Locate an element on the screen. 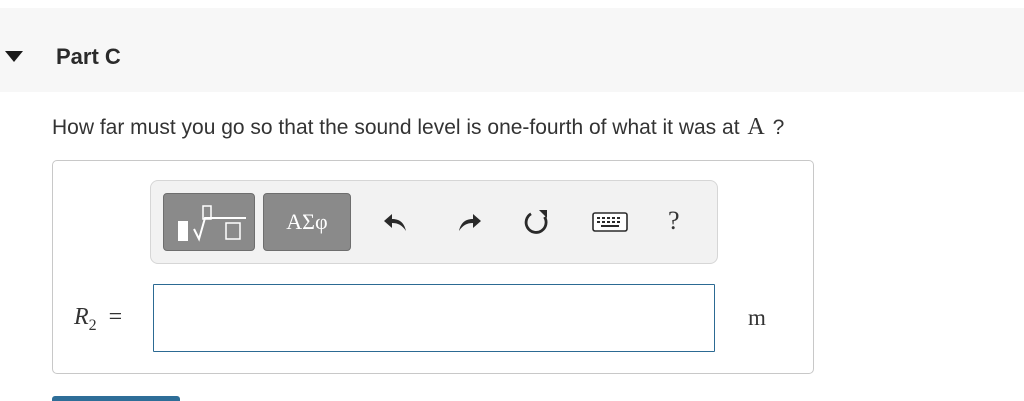  greek-symbols-button: ΑΣφ is located at coordinates (307, 222).